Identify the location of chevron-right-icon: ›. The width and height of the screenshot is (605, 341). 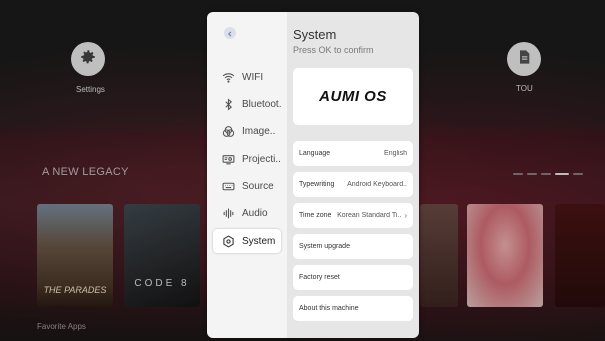
(405, 215).